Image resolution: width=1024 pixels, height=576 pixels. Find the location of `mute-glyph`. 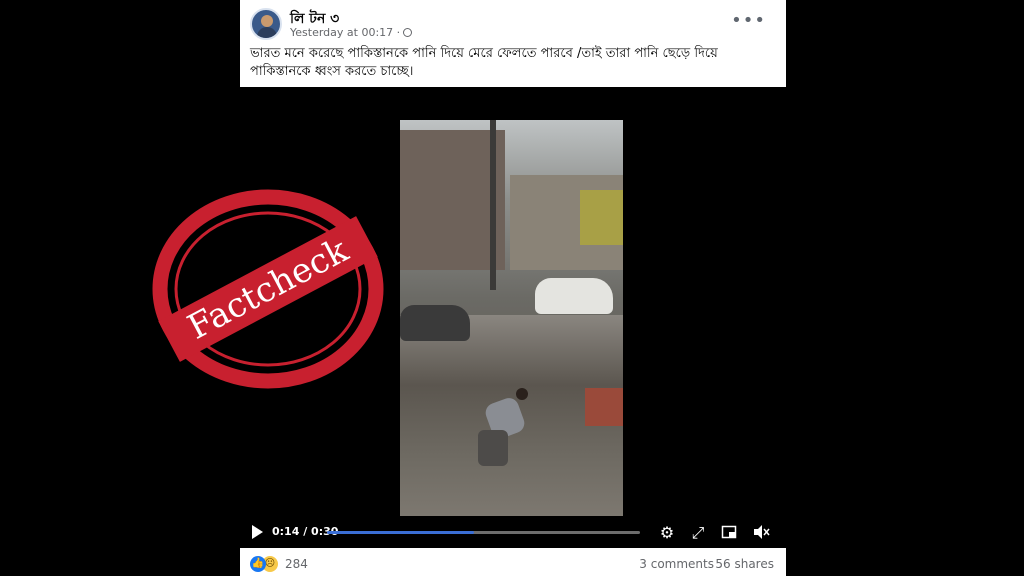

mute-glyph is located at coordinates (762, 532).